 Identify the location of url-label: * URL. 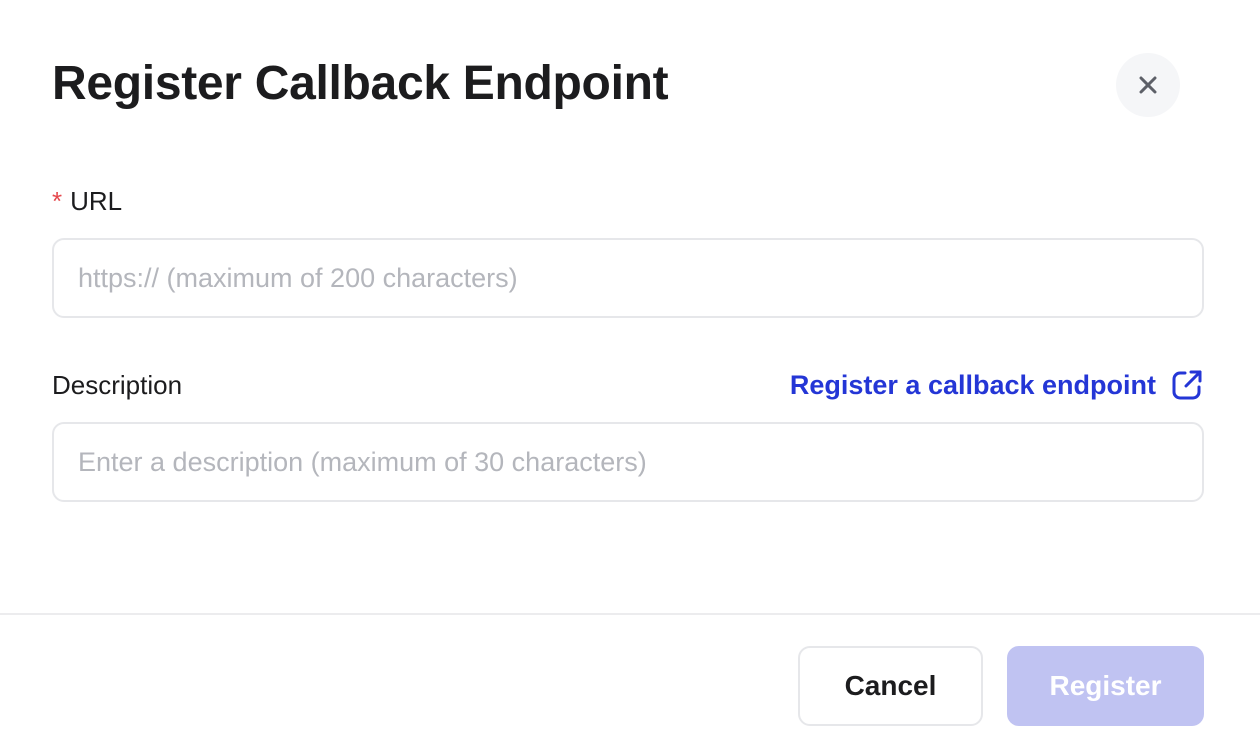
(87, 201).